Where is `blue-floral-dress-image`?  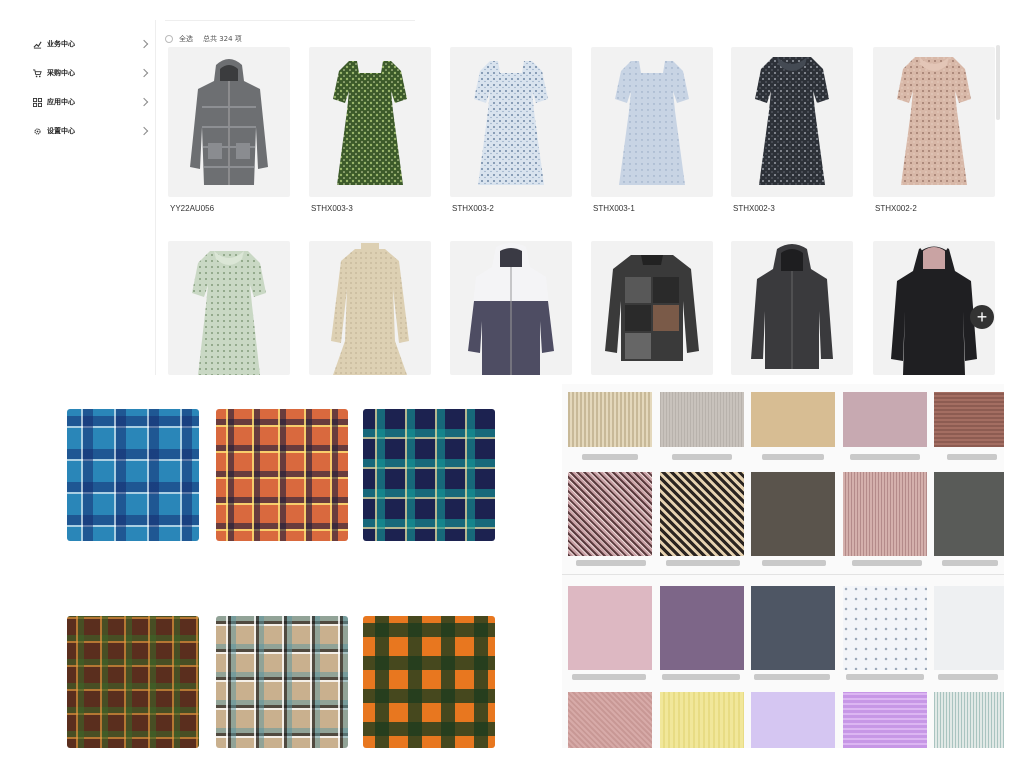
blue-floral-dress-image is located at coordinates (511, 123).